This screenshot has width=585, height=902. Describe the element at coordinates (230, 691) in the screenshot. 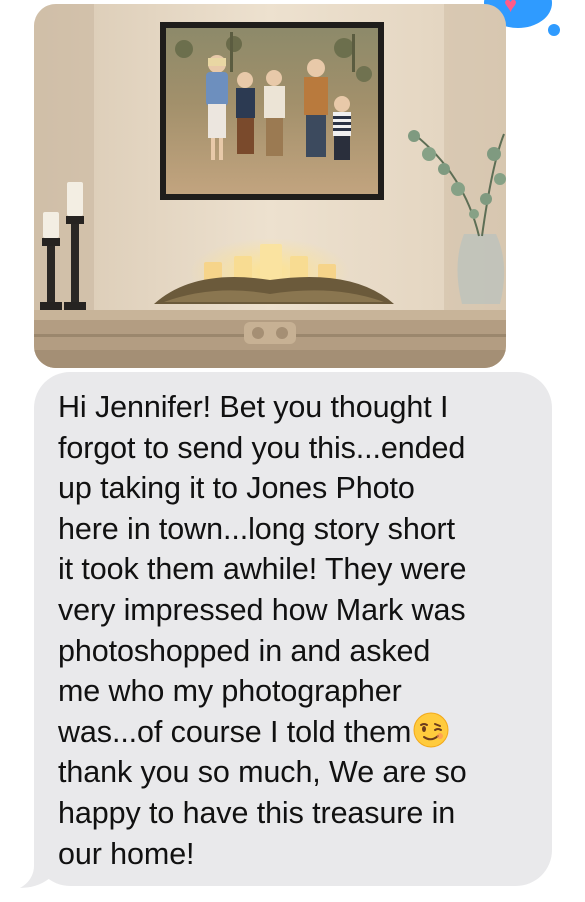

I see `message-line: me who my photographer` at that location.